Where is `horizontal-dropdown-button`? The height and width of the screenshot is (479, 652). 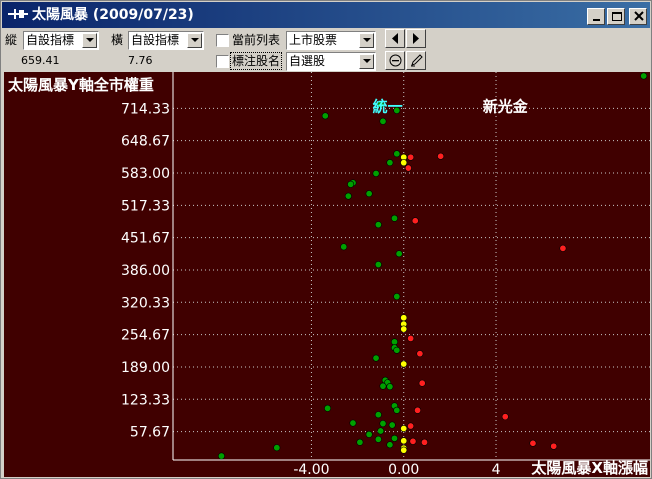 horizontal-dropdown-button is located at coordinates (194, 40).